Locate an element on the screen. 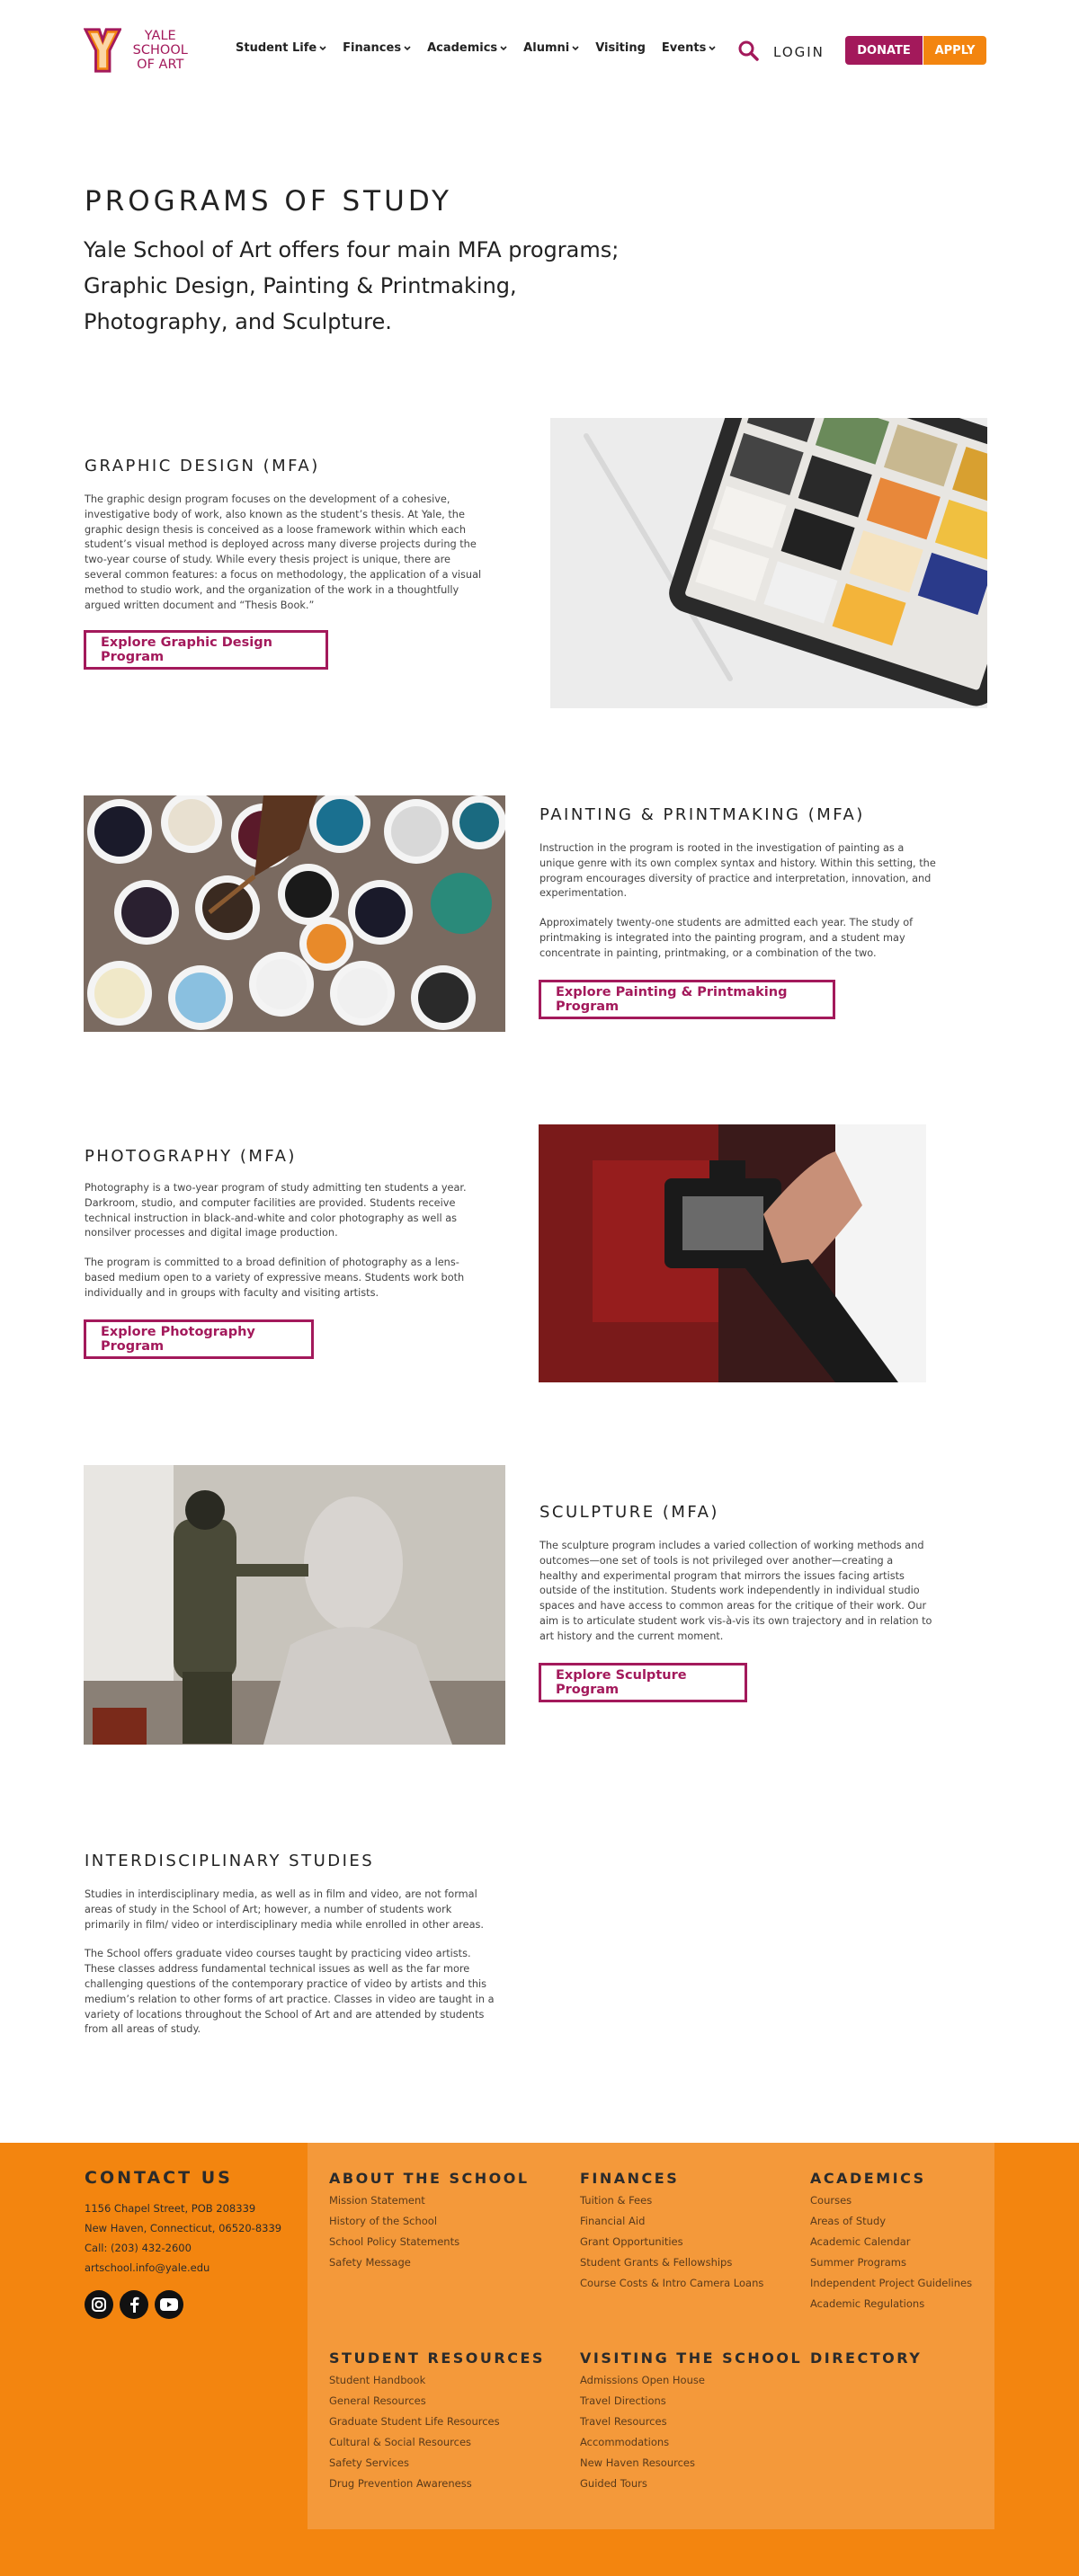 The image size is (1079, 2576). footer-link: Course Costs & Intro Camera Loans is located at coordinates (671, 2283).